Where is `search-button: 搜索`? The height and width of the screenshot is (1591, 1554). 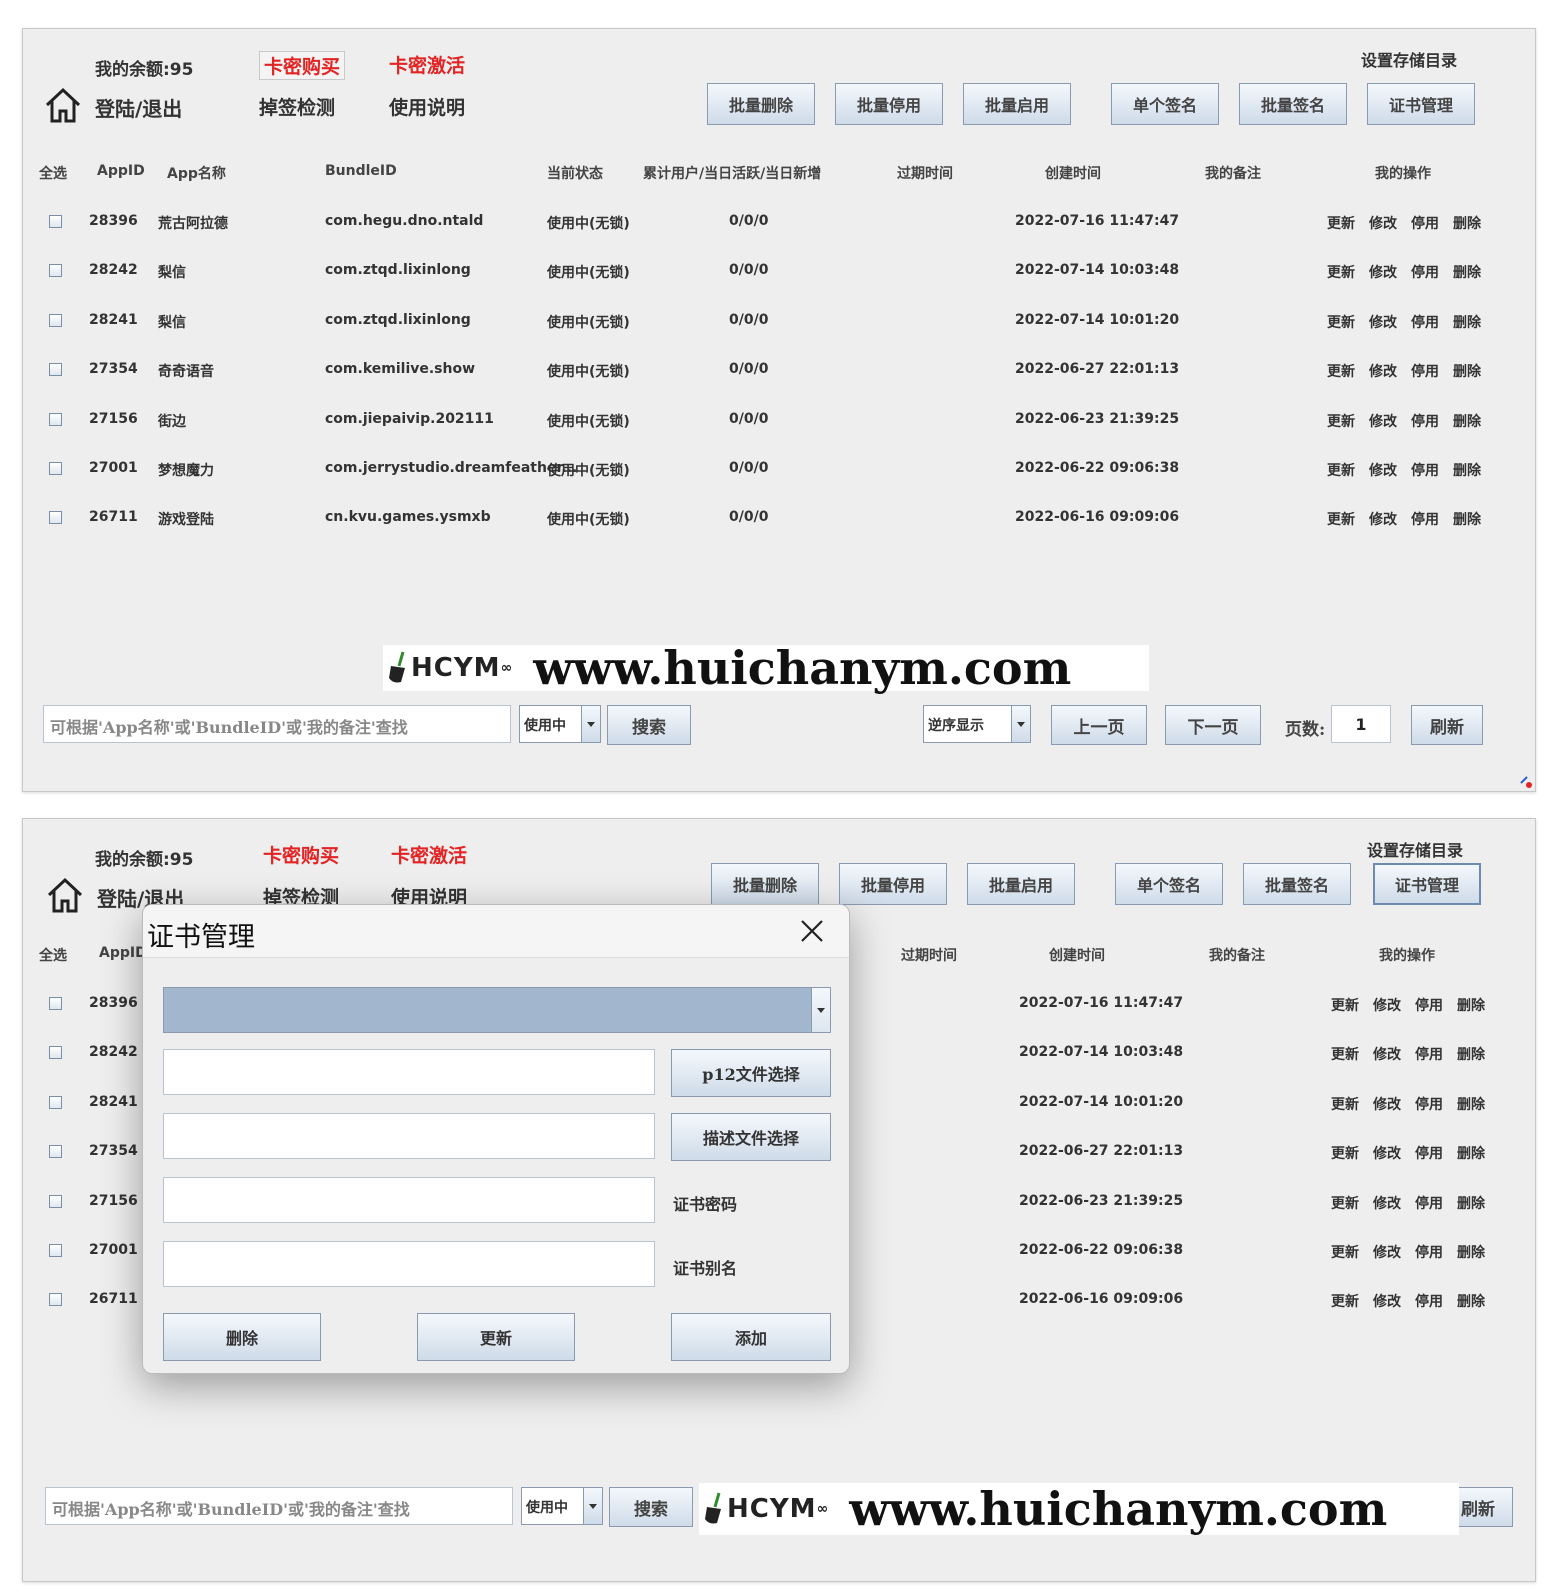 search-button: 搜索 is located at coordinates (651, 1507).